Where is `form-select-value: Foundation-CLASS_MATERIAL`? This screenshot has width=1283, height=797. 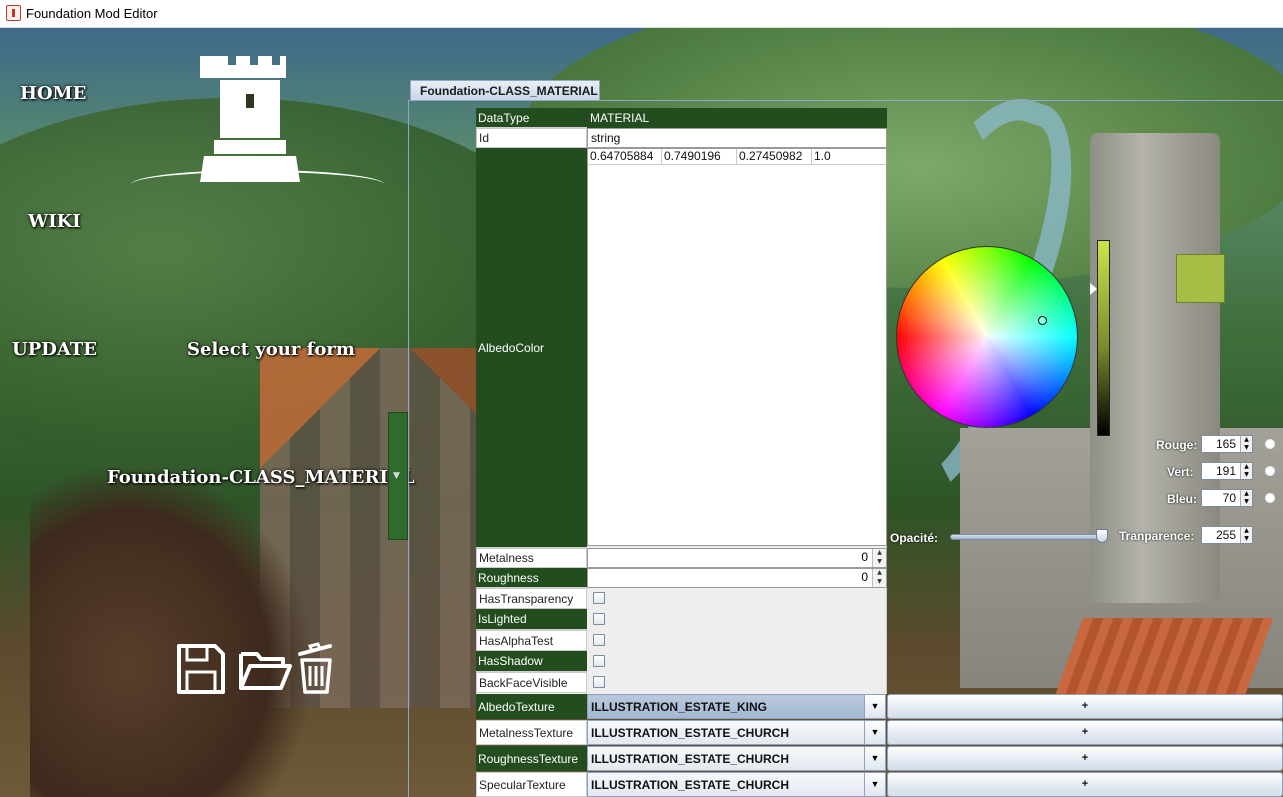
form-select-value: Foundation-CLASS_MATERIAL is located at coordinates (261, 477).